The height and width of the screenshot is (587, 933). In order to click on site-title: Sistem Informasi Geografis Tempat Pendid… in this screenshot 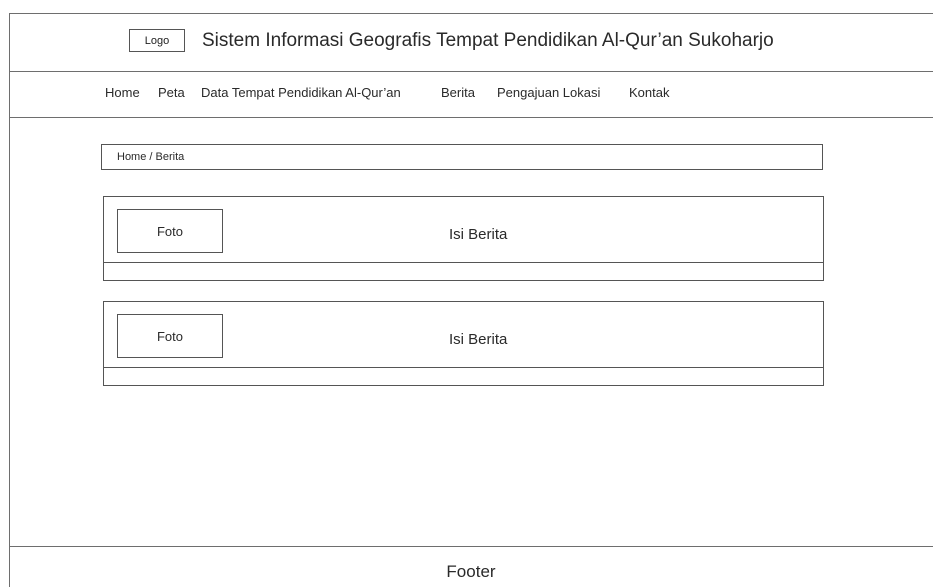, I will do `click(488, 40)`.